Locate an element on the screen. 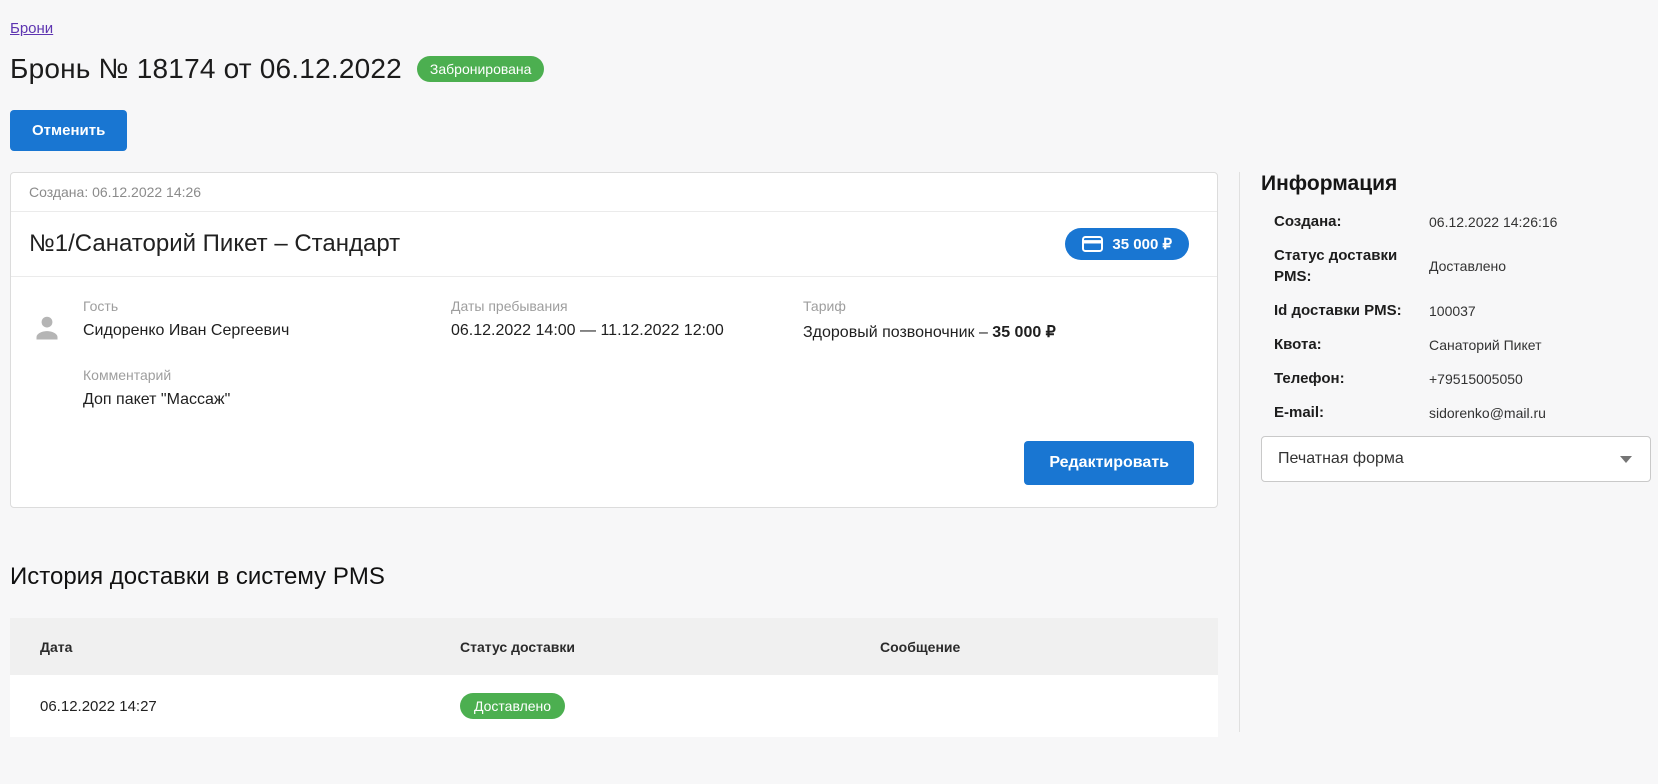  booking-card-titlebar: №1/Санаторий Пикет – Стандарт 35 000 ₽ is located at coordinates (614, 244).